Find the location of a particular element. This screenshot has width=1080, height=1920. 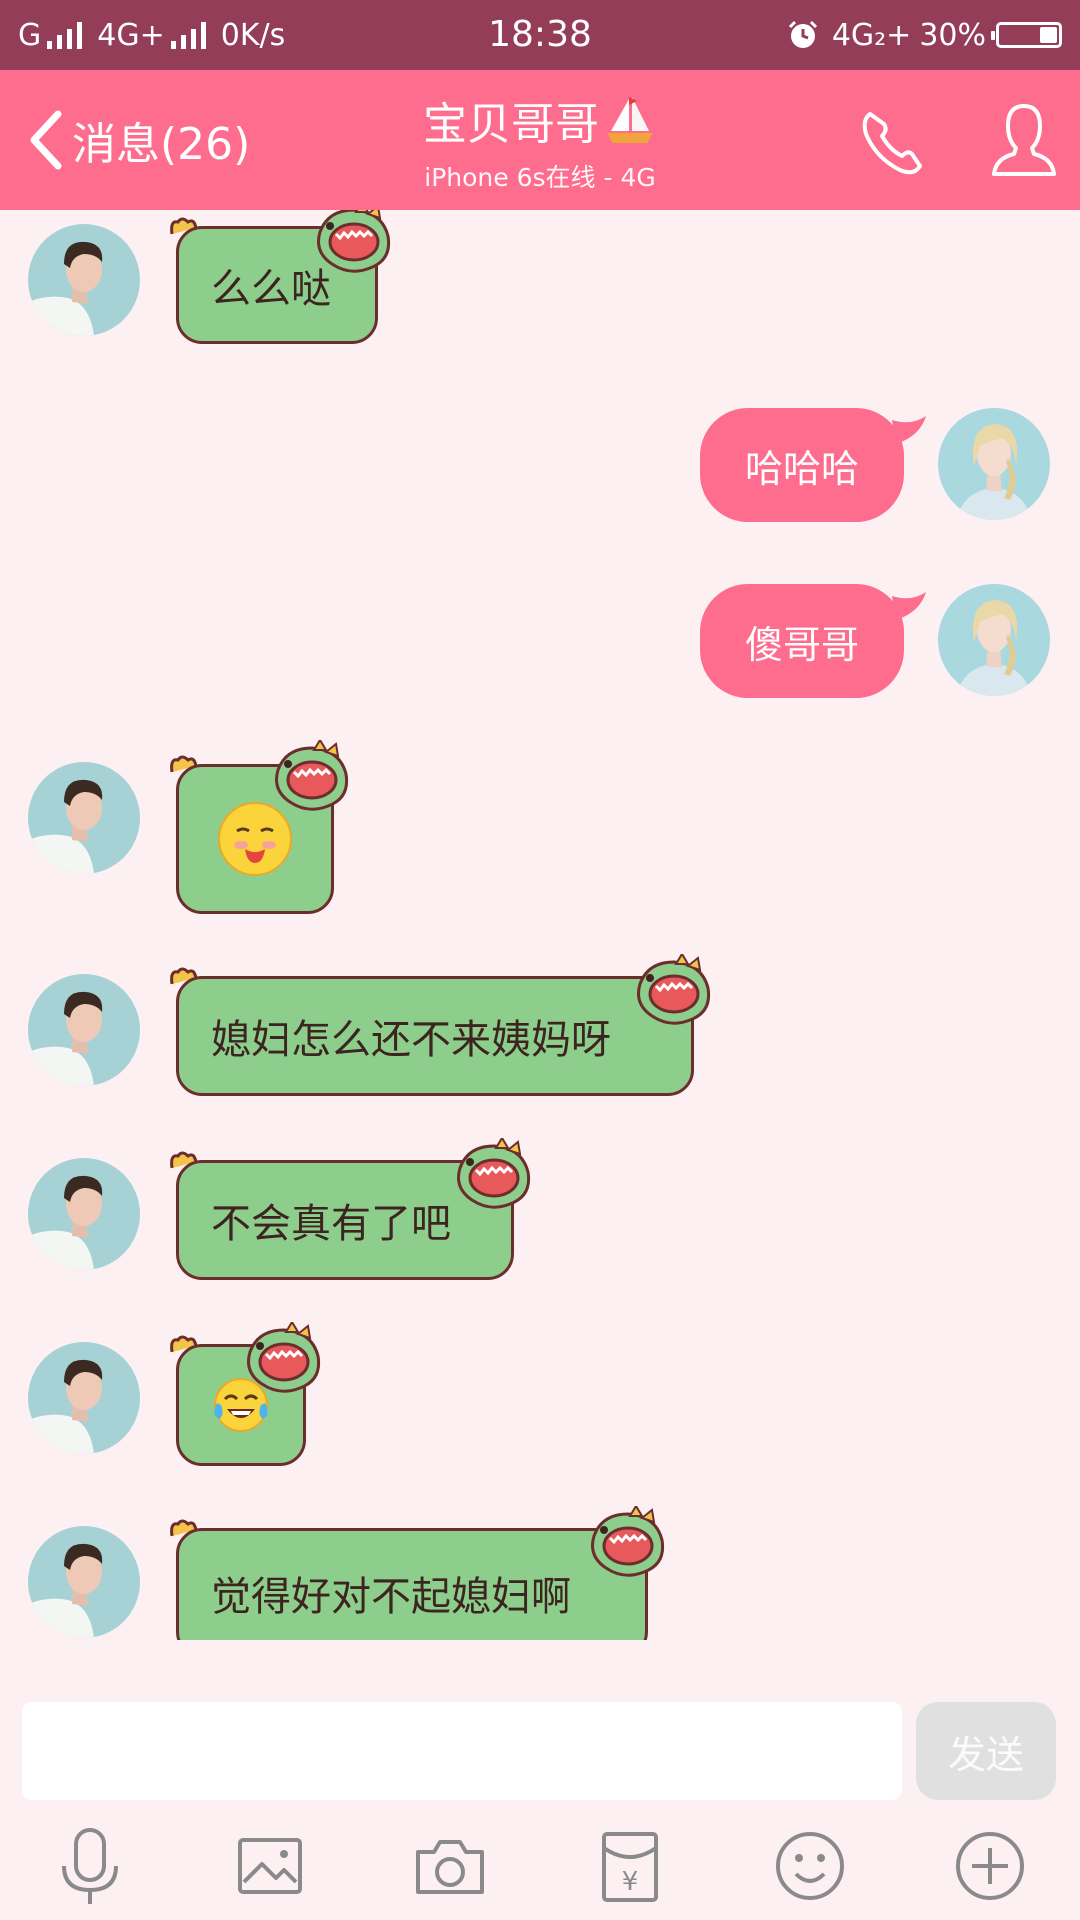

contact-title: 宝贝哥哥 iPhone 6s在线 - 4G is located at coordinates (540, 141).